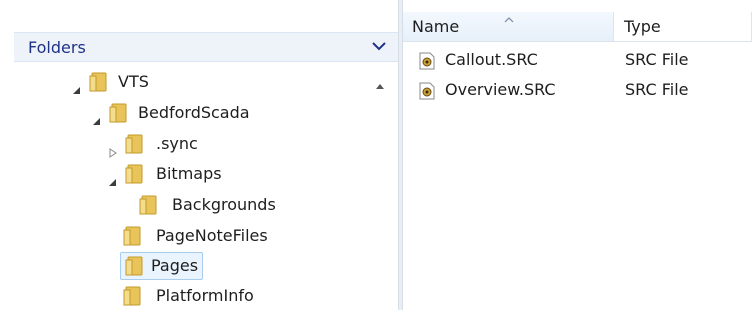  I want to click on tree-item-label: .sync, so click(177, 143).